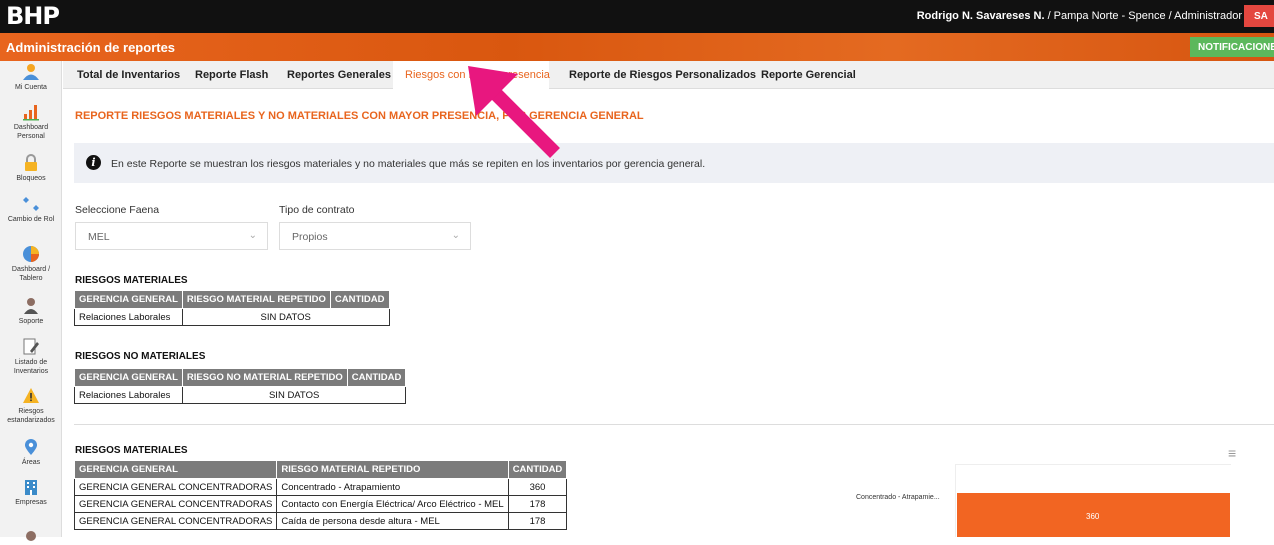 The image size is (1274, 545). I want to click on faena-select: MEL ⌄, so click(171, 236).